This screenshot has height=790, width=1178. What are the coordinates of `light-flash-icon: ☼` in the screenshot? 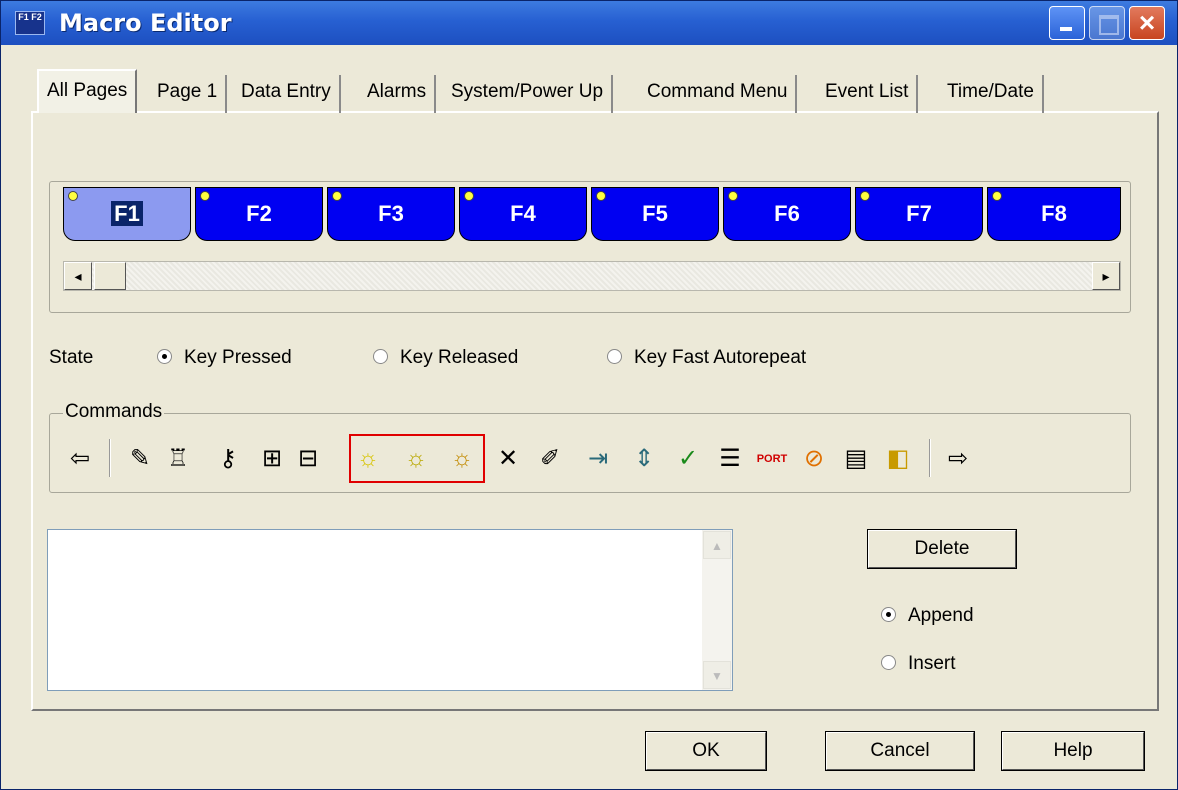 It's located at (462, 459).